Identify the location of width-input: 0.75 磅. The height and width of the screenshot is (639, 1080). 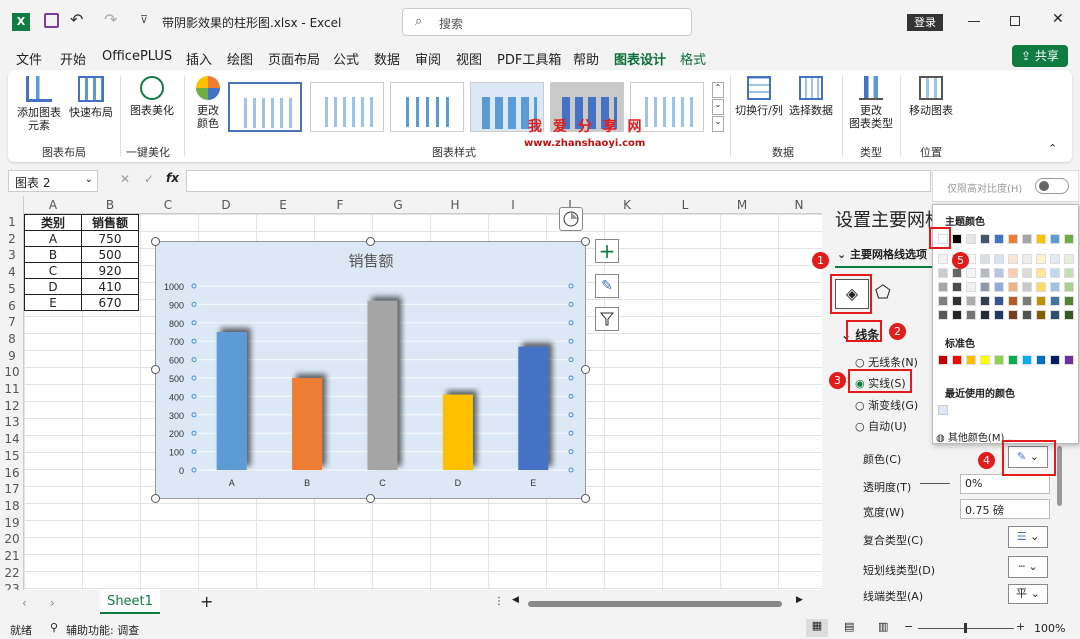
(1005, 509).